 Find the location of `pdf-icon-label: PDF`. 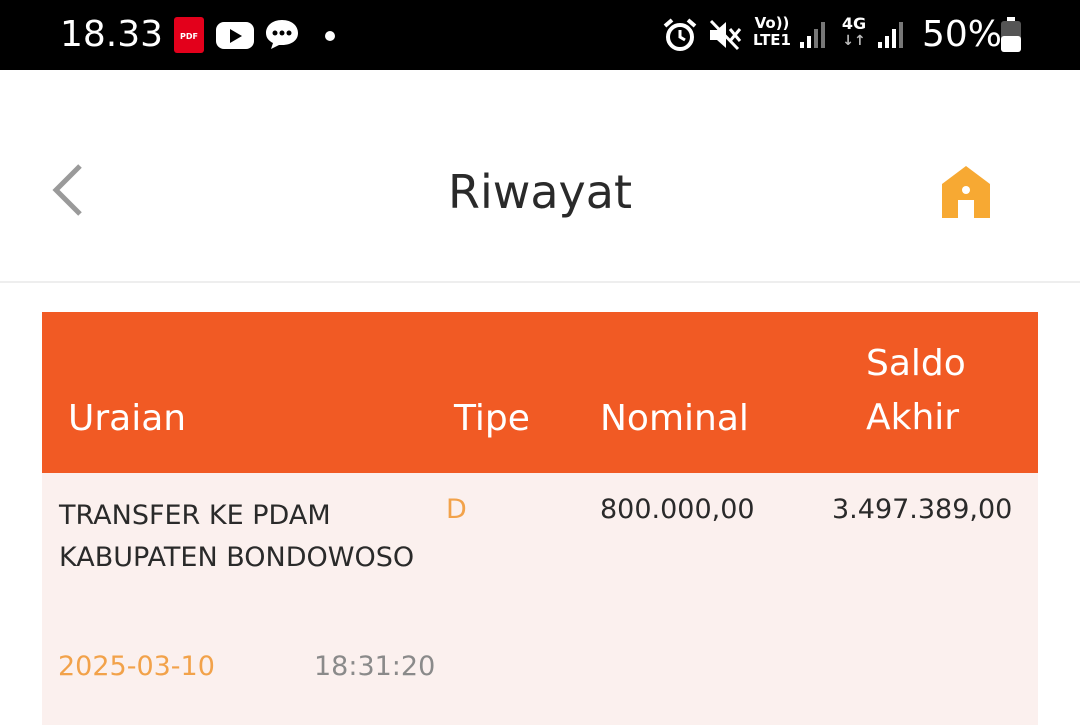

pdf-icon-label: PDF is located at coordinates (189, 36).